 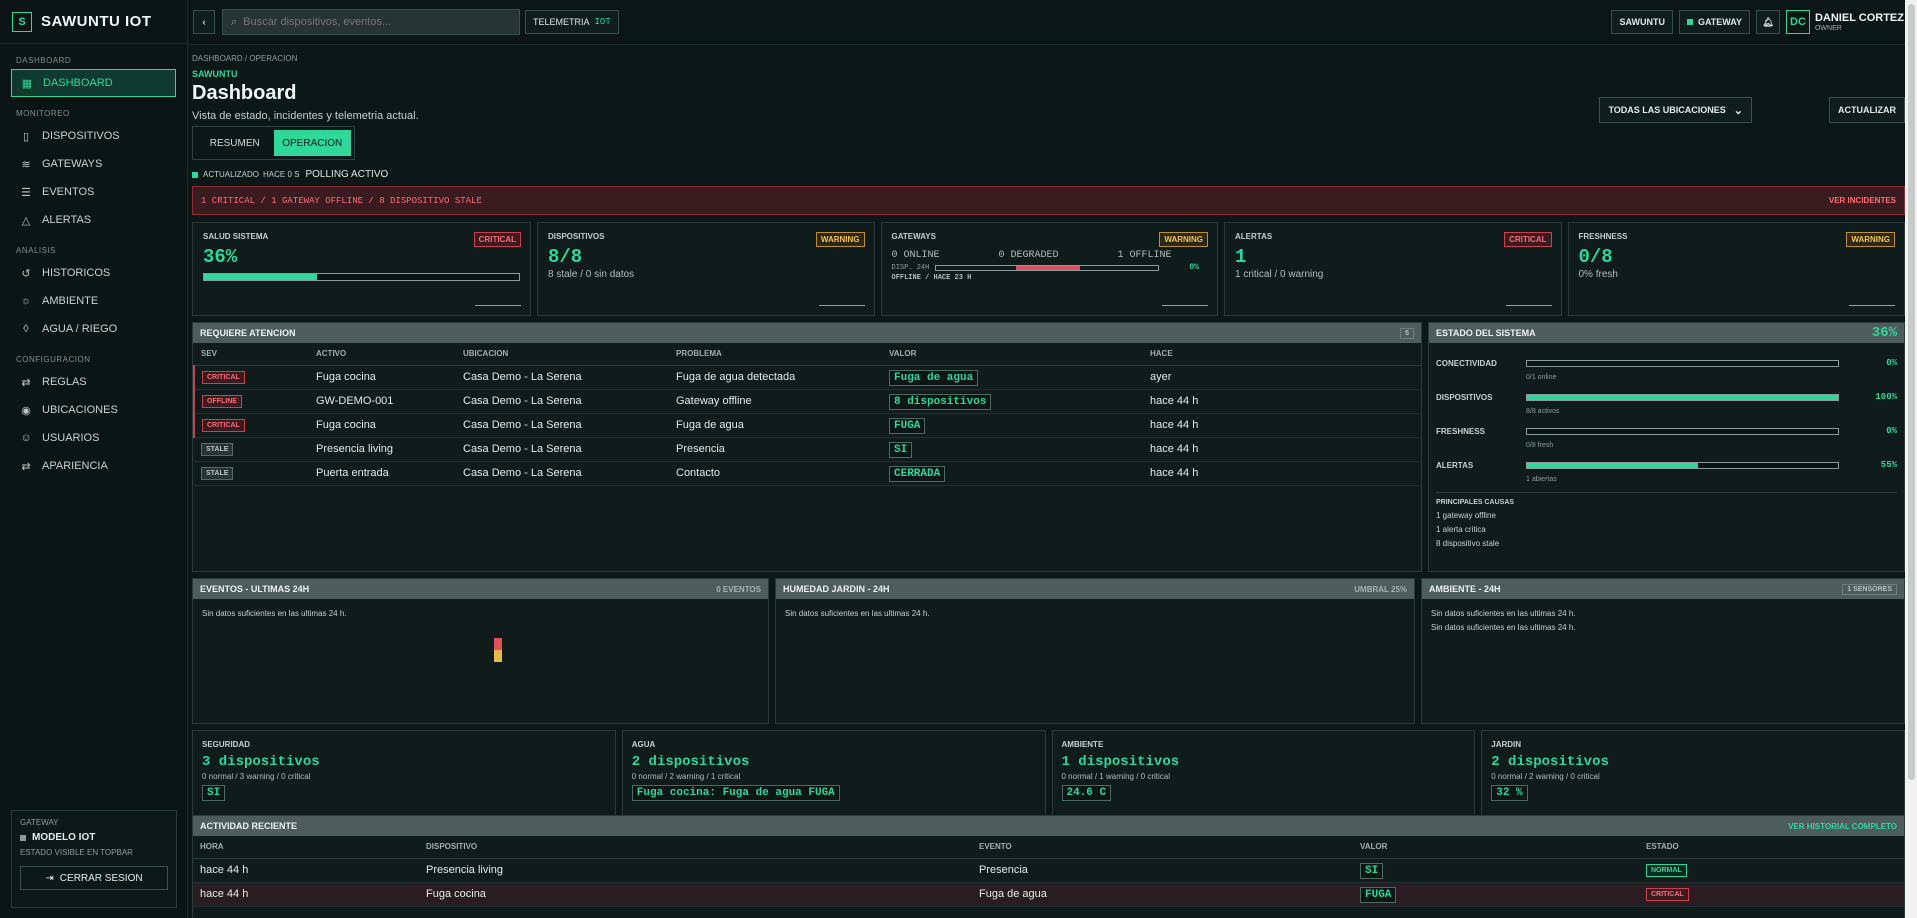 I want to click on search-input, so click(x=368, y=22).